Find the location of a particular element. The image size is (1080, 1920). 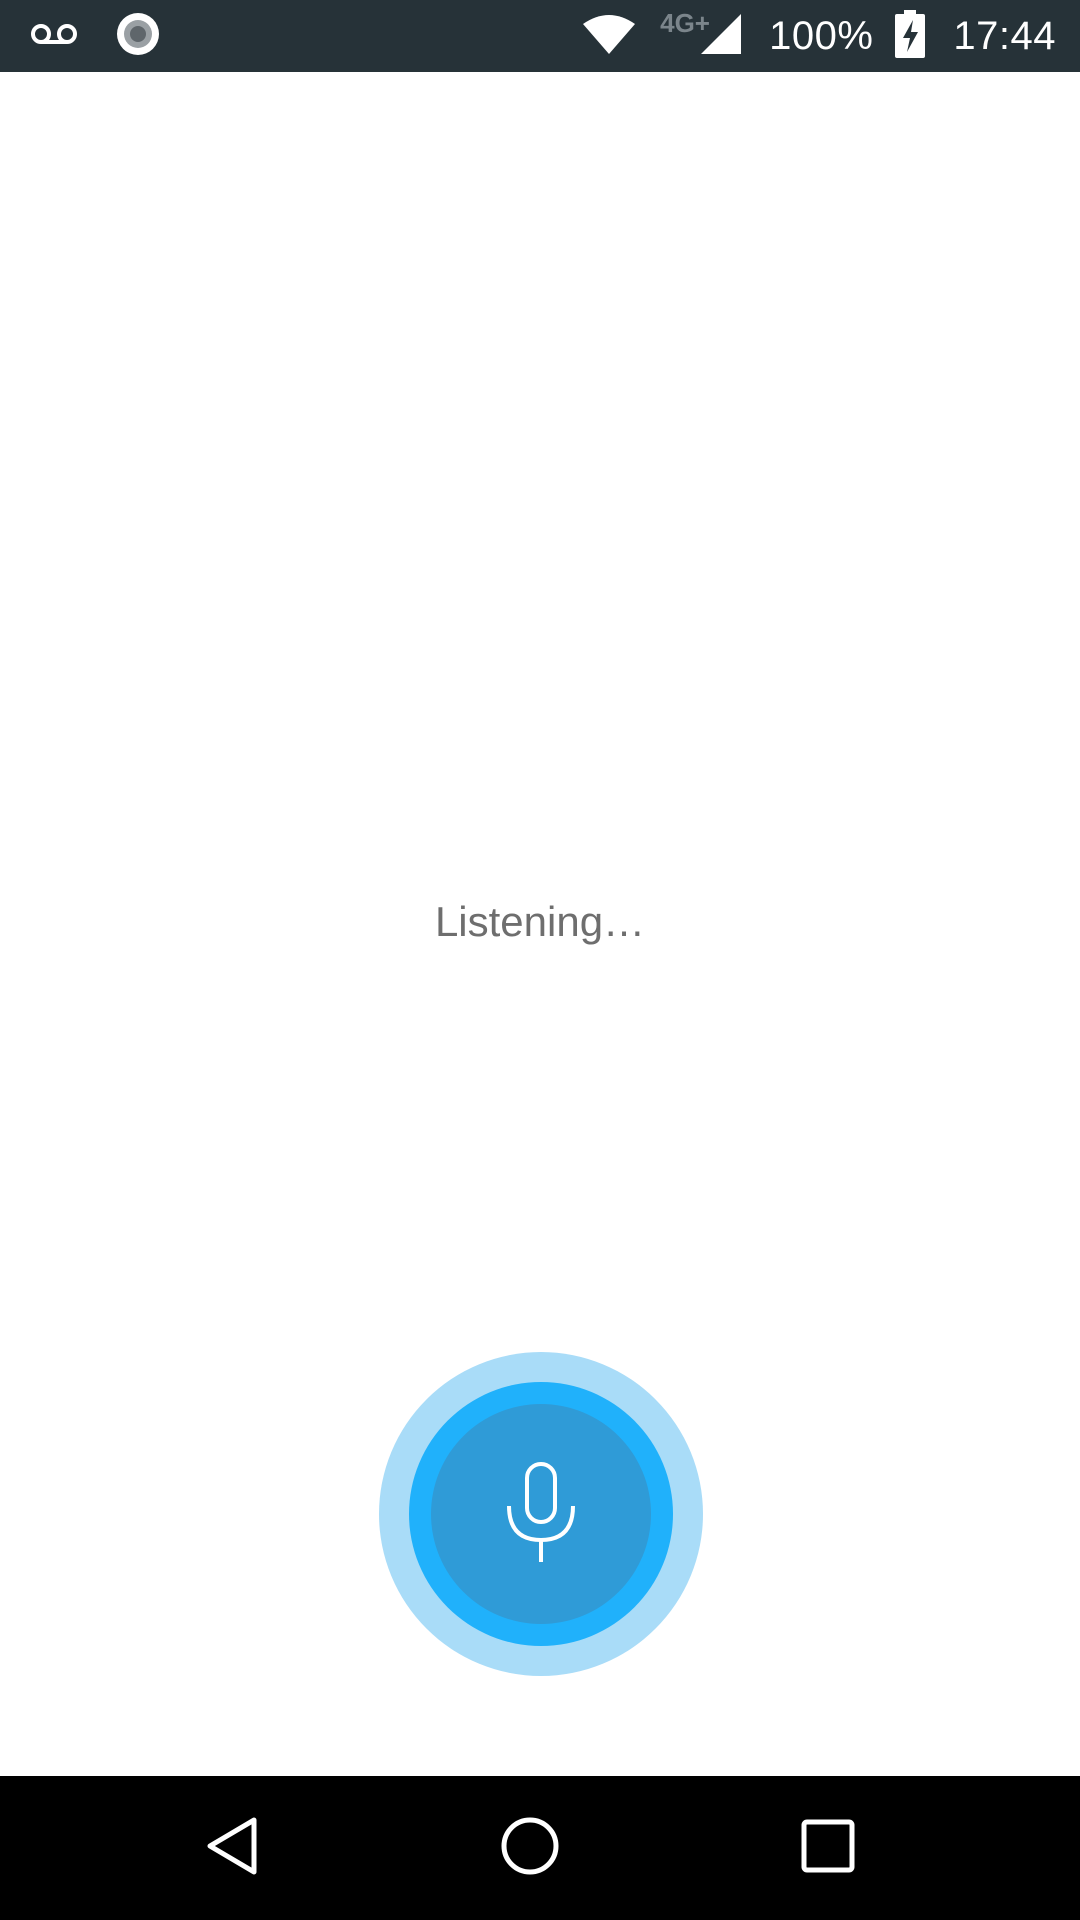

recents-button is located at coordinates (828, 1848).